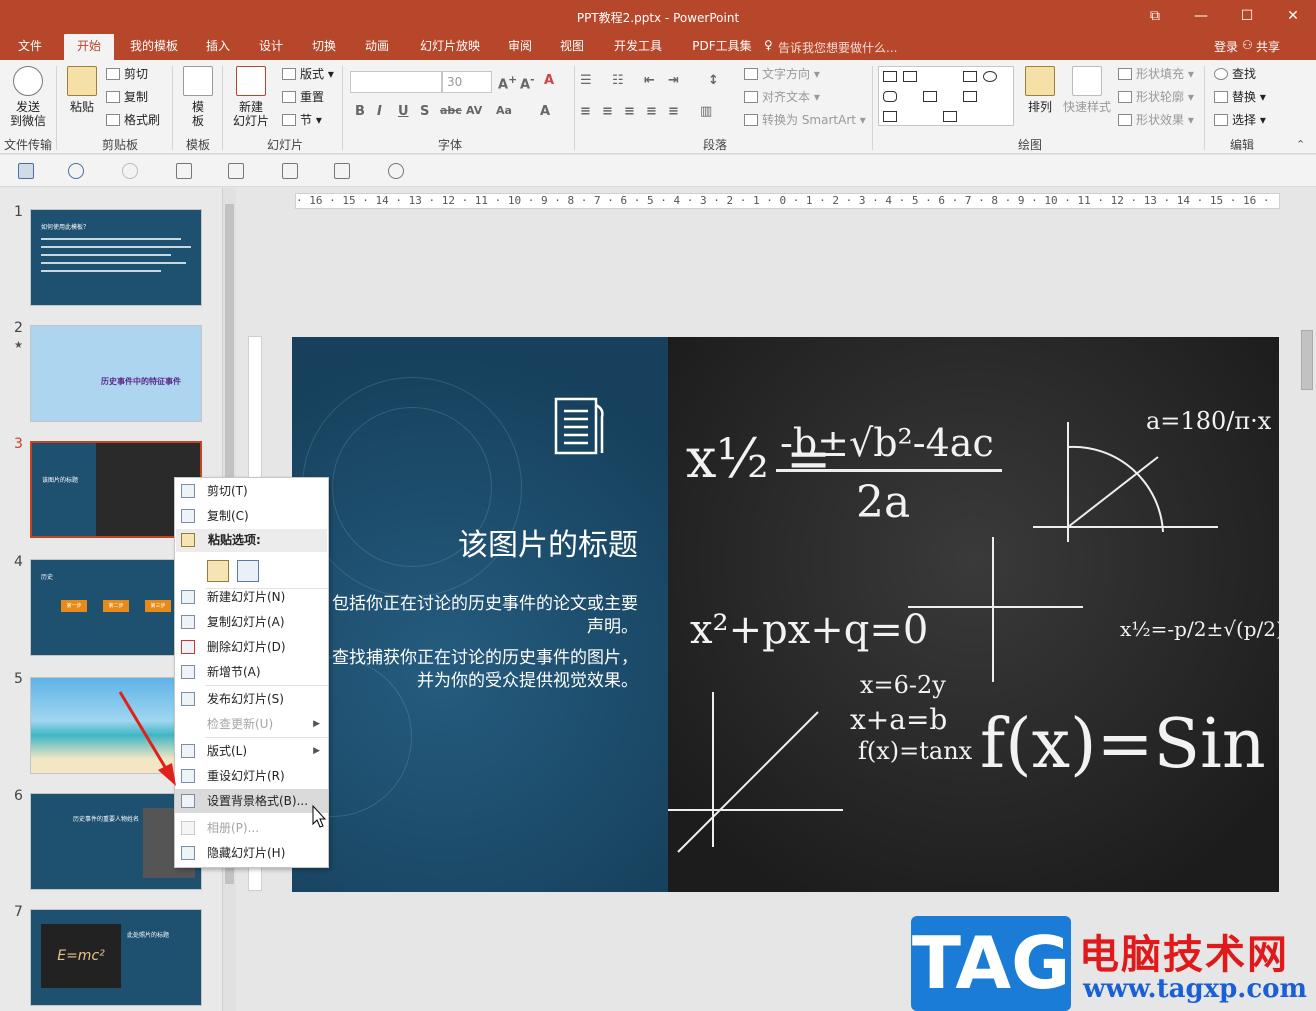 The image size is (1316, 1011). What do you see at coordinates (248, 571) in the screenshot?
I see `paste-picture-icon` at bounding box center [248, 571].